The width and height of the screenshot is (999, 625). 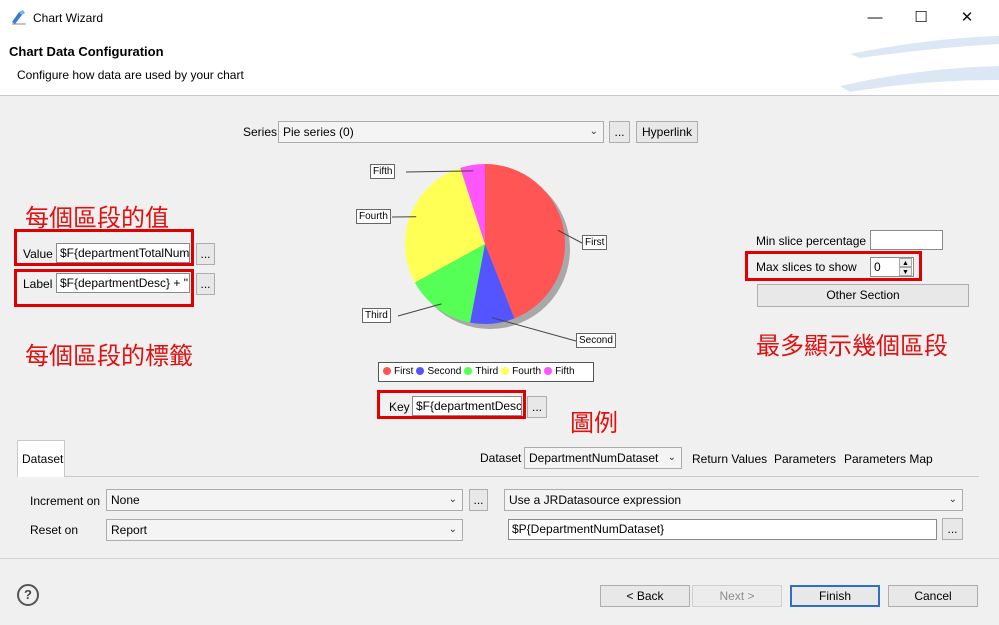 I want to click on legend-label: First, so click(x=404, y=371).